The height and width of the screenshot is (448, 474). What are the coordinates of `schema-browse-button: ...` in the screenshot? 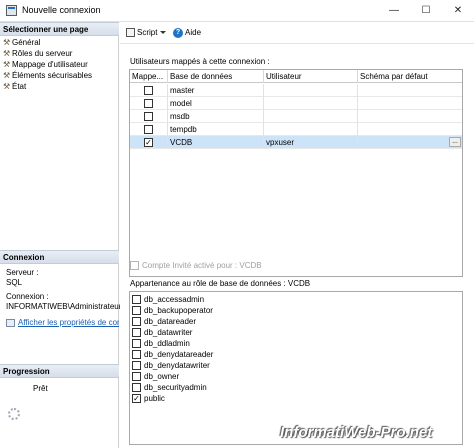 It's located at (455, 142).